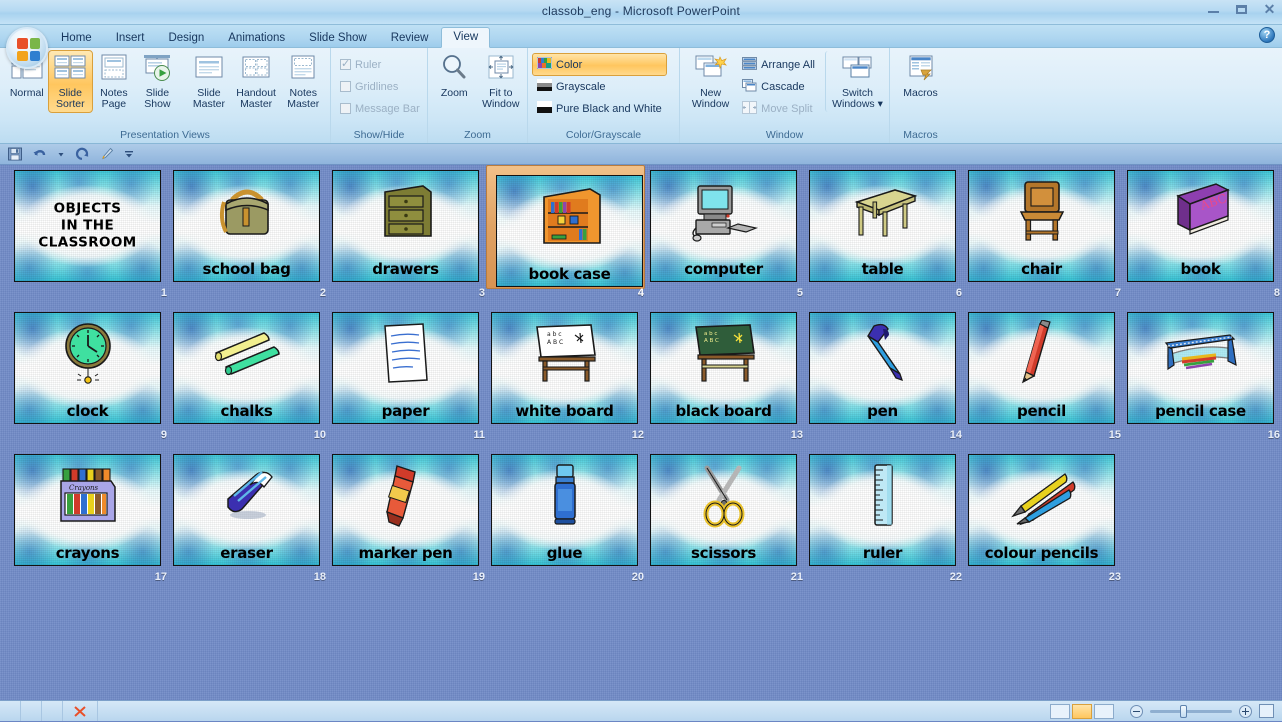 The height and width of the screenshot is (722, 1282). Describe the element at coordinates (1136, 711) in the screenshot. I see `zoom-out-button` at that location.